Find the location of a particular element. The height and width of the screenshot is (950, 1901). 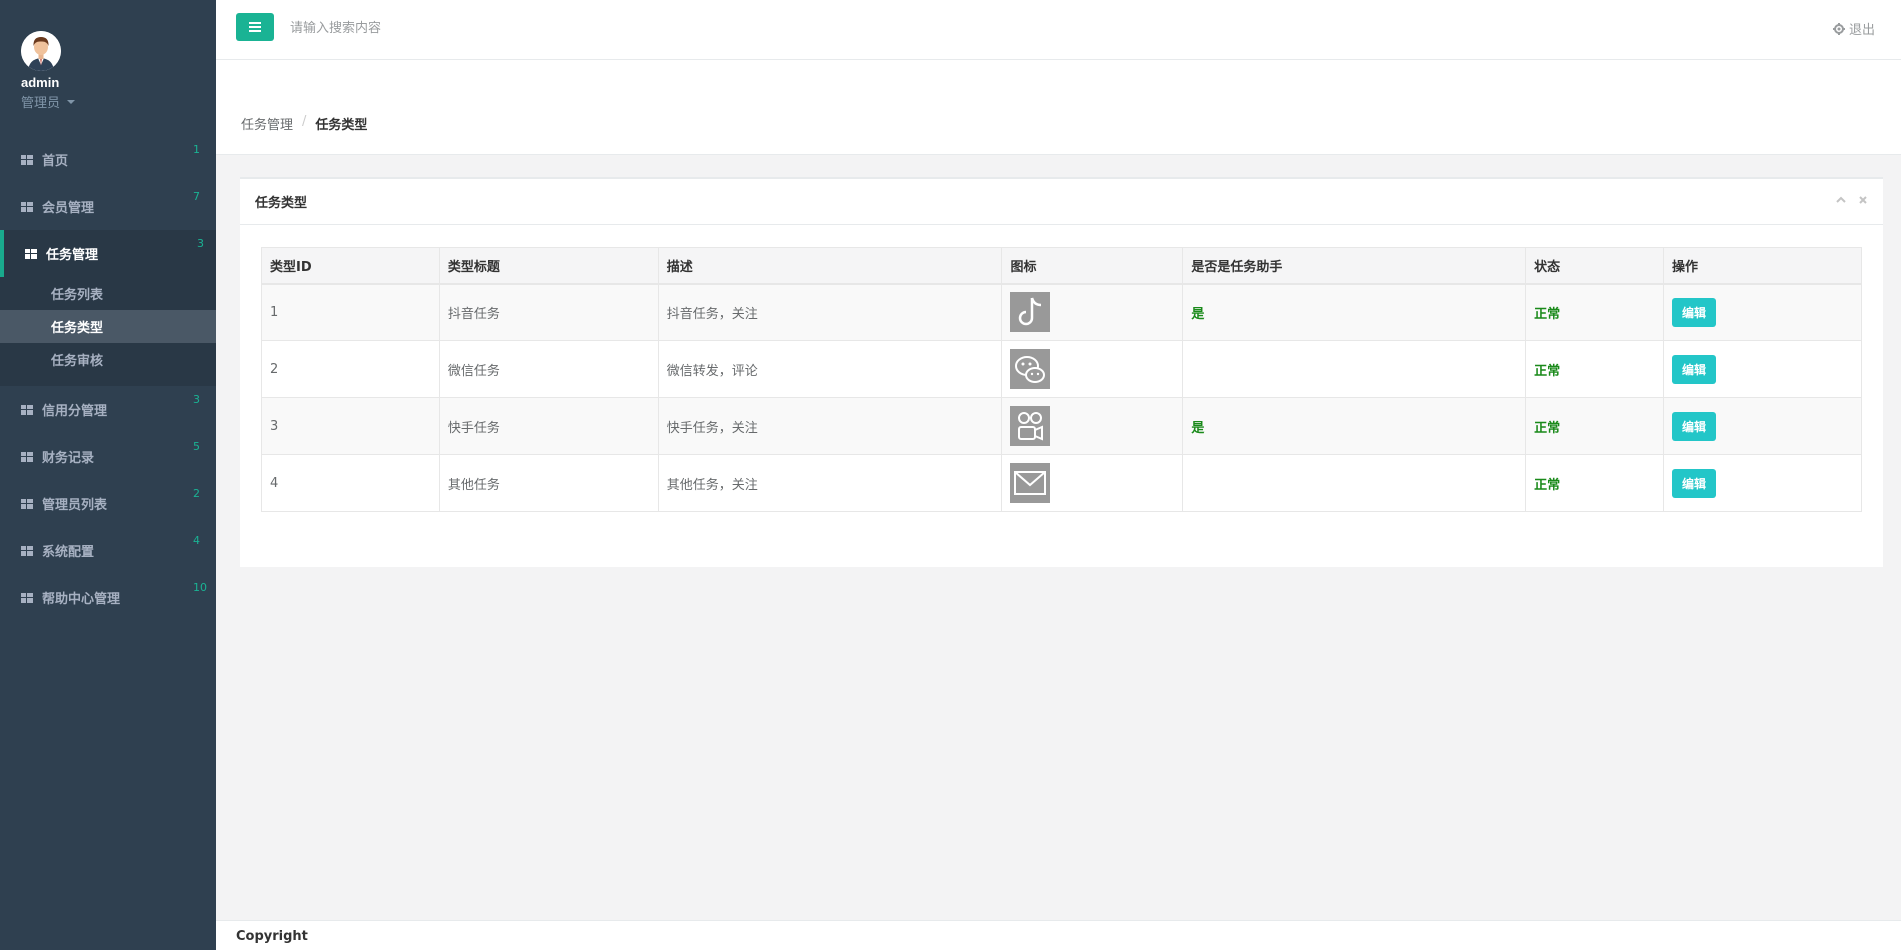

sidebar-item-admins: 管理员列表 2 is located at coordinates (108, 503).